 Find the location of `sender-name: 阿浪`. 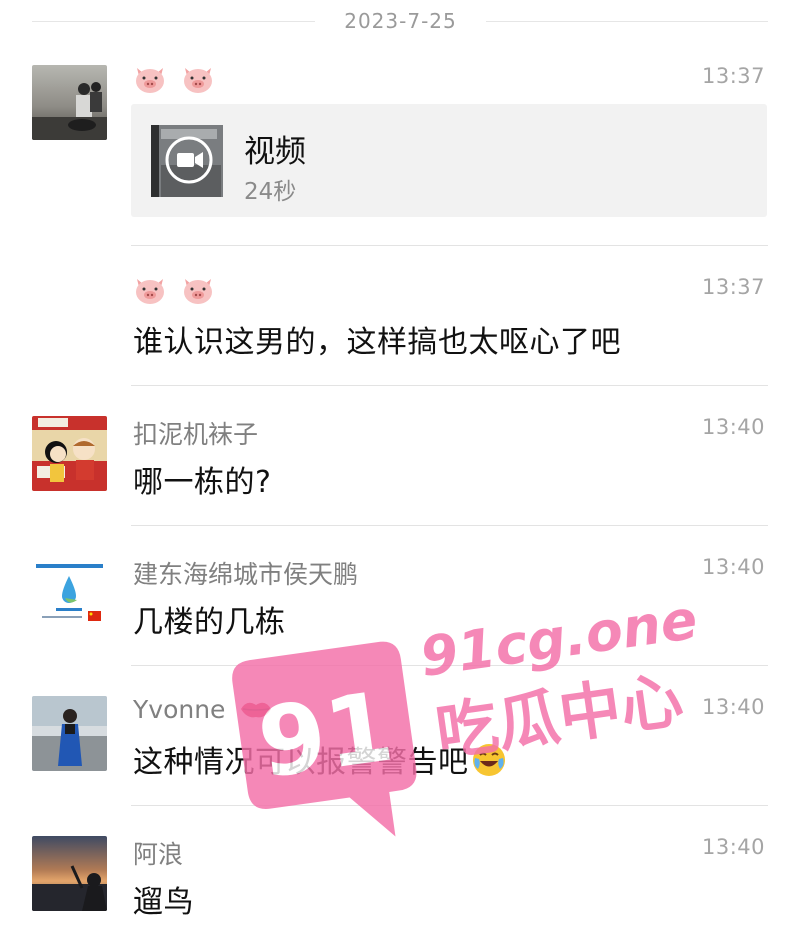

sender-name: 阿浪 is located at coordinates (158, 854).